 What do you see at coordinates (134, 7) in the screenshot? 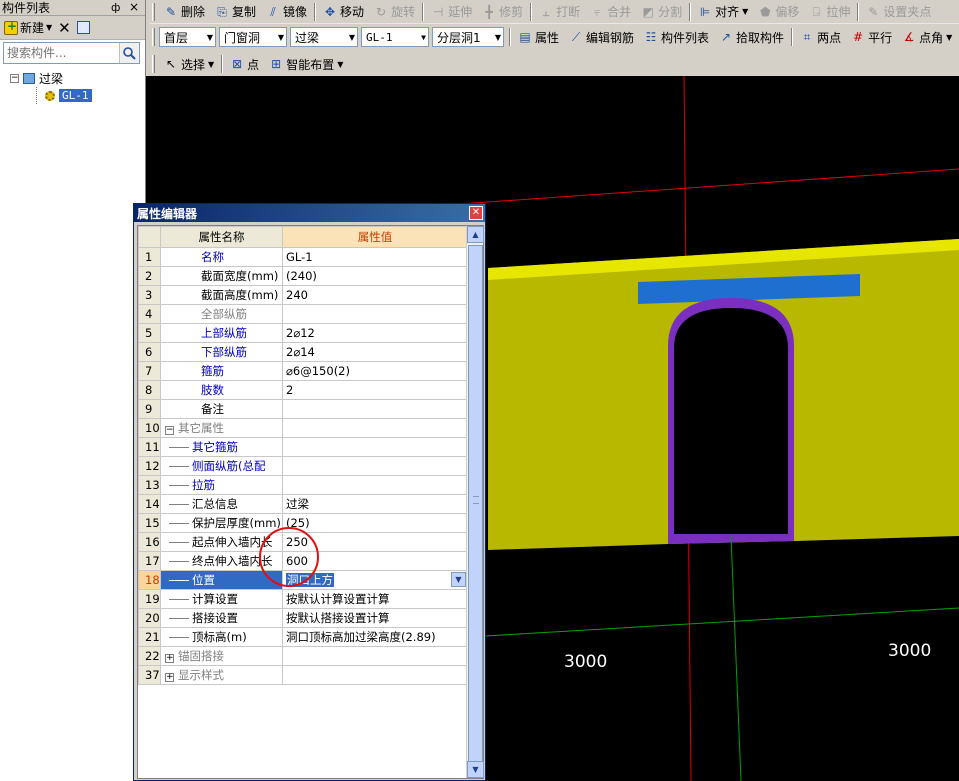
I see `close-icon: ×` at bounding box center [134, 7].